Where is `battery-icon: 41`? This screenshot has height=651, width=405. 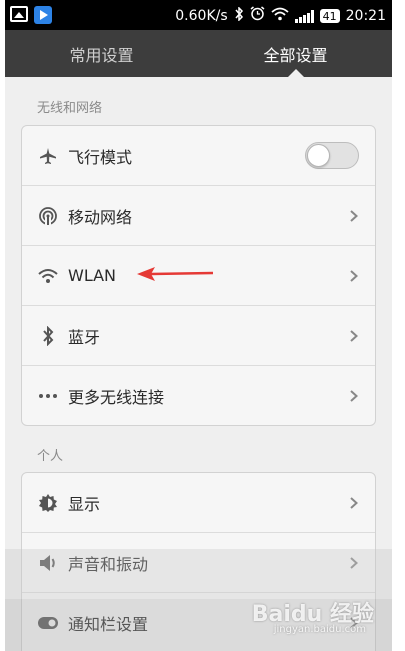 battery-icon: 41 is located at coordinates (329, 15).